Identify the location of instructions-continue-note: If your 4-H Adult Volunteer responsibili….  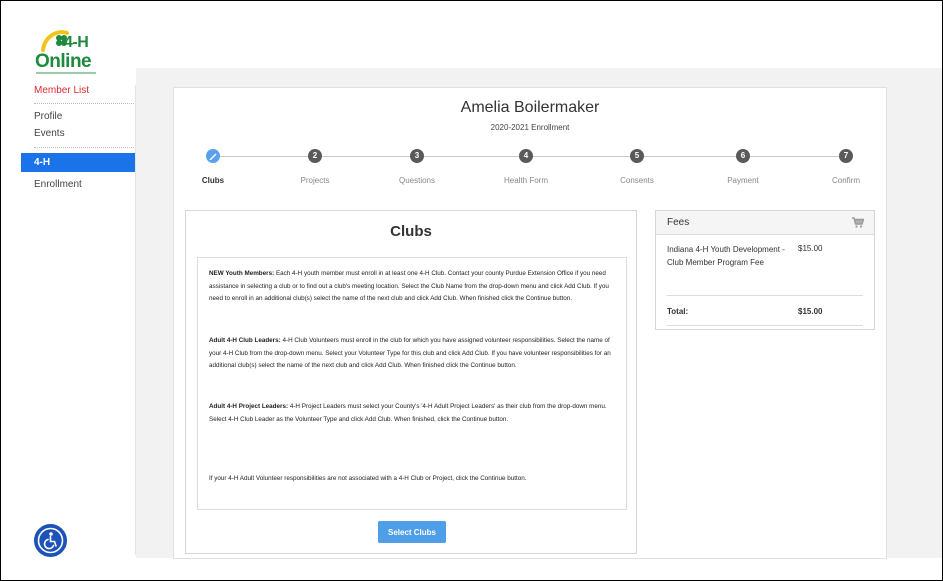
(414, 479).